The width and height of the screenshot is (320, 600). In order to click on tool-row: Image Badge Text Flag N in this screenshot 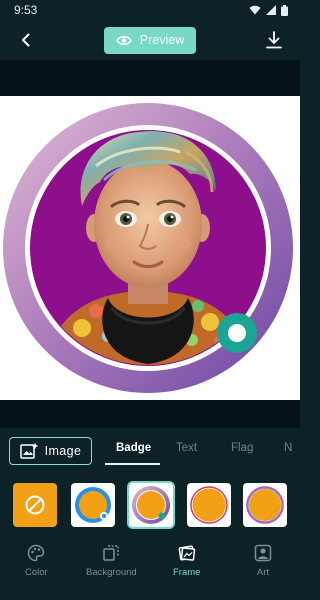, I will do `click(150, 450)`.